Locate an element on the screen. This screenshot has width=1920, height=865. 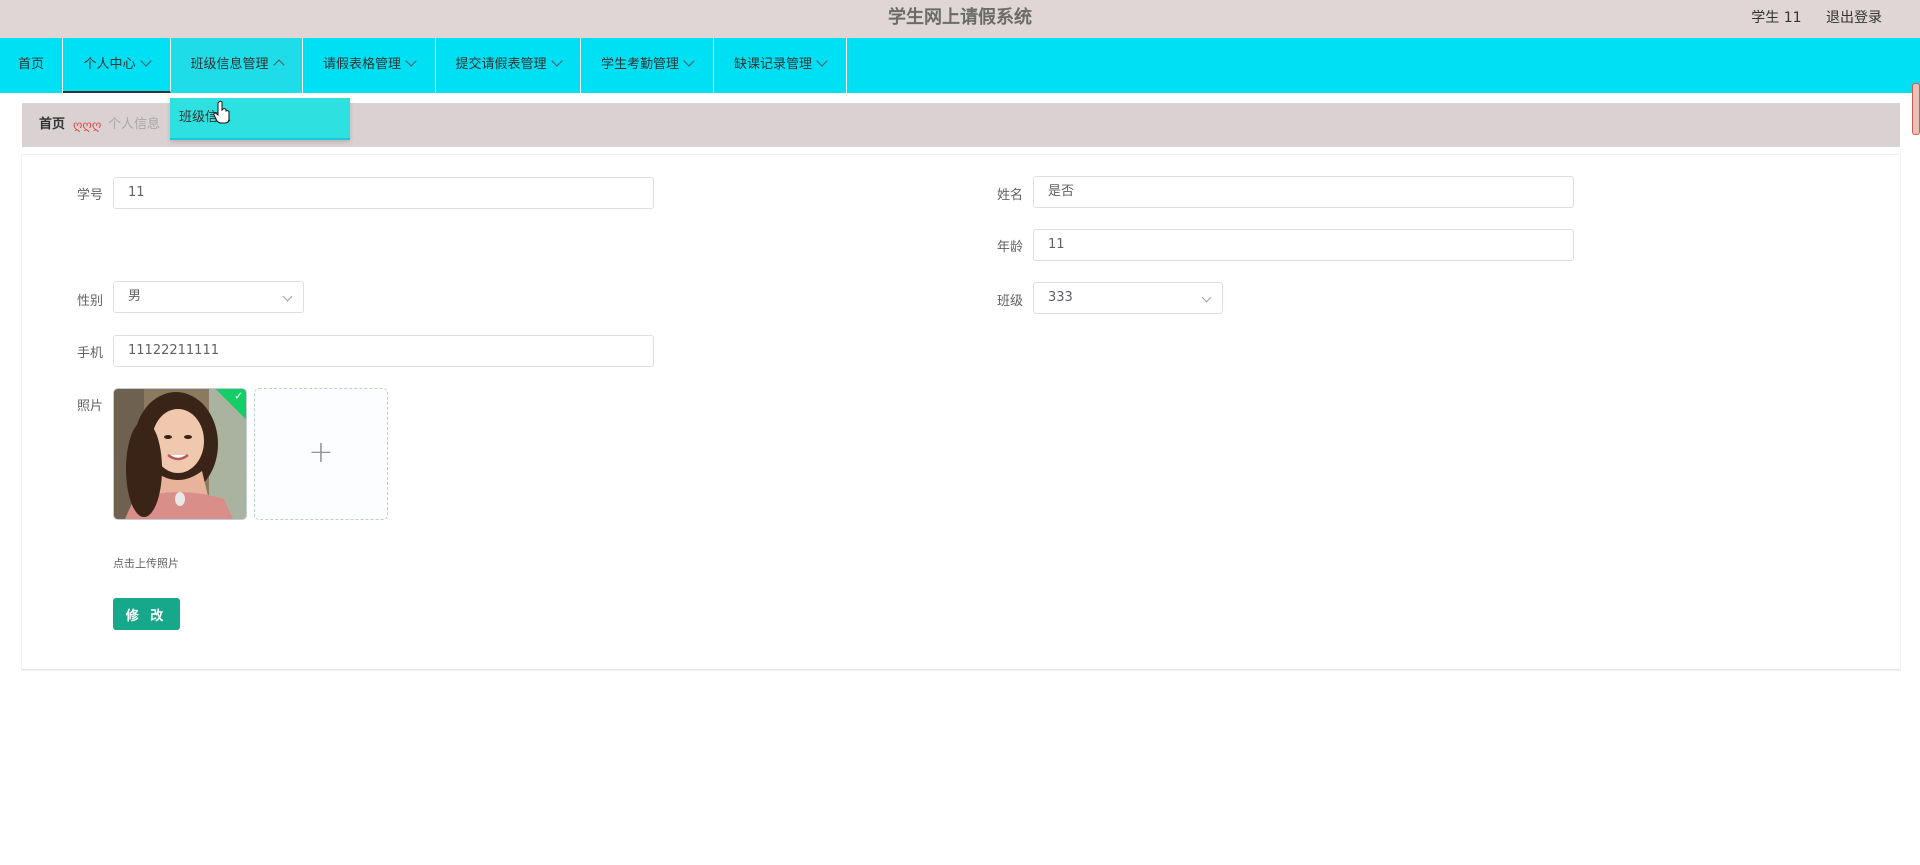
nav-item-label: 个人中心 is located at coordinates (109, 64).